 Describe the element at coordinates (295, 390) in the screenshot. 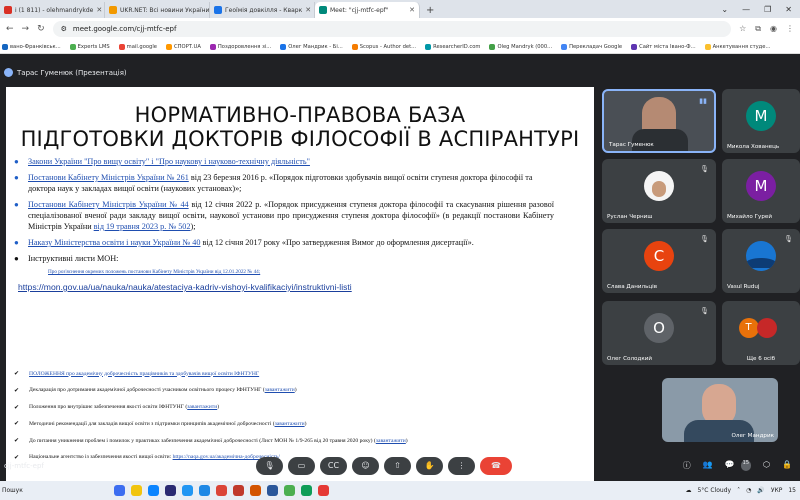

I see `item-text: )` at that location.